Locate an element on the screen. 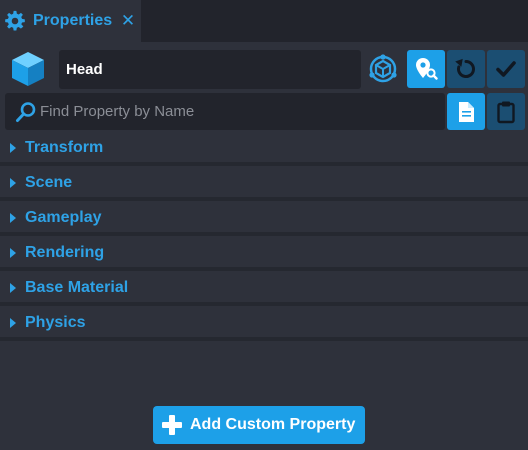 The image size is (528, 450). add-custom-property-button: Add Custom Property is located at coordinates (259, 425).